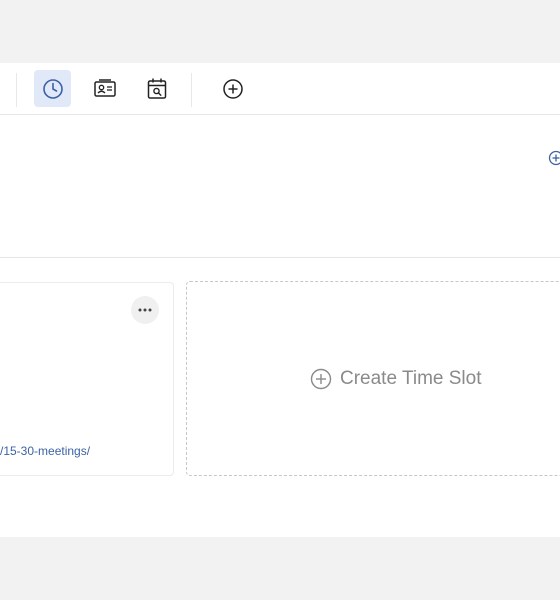 The height and width of the screenshot is (600, 560). I want to click on more-options-button, so click(145, 310).